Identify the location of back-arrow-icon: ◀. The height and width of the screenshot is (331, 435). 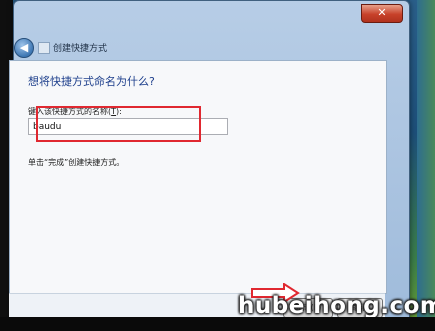
(24, 48).